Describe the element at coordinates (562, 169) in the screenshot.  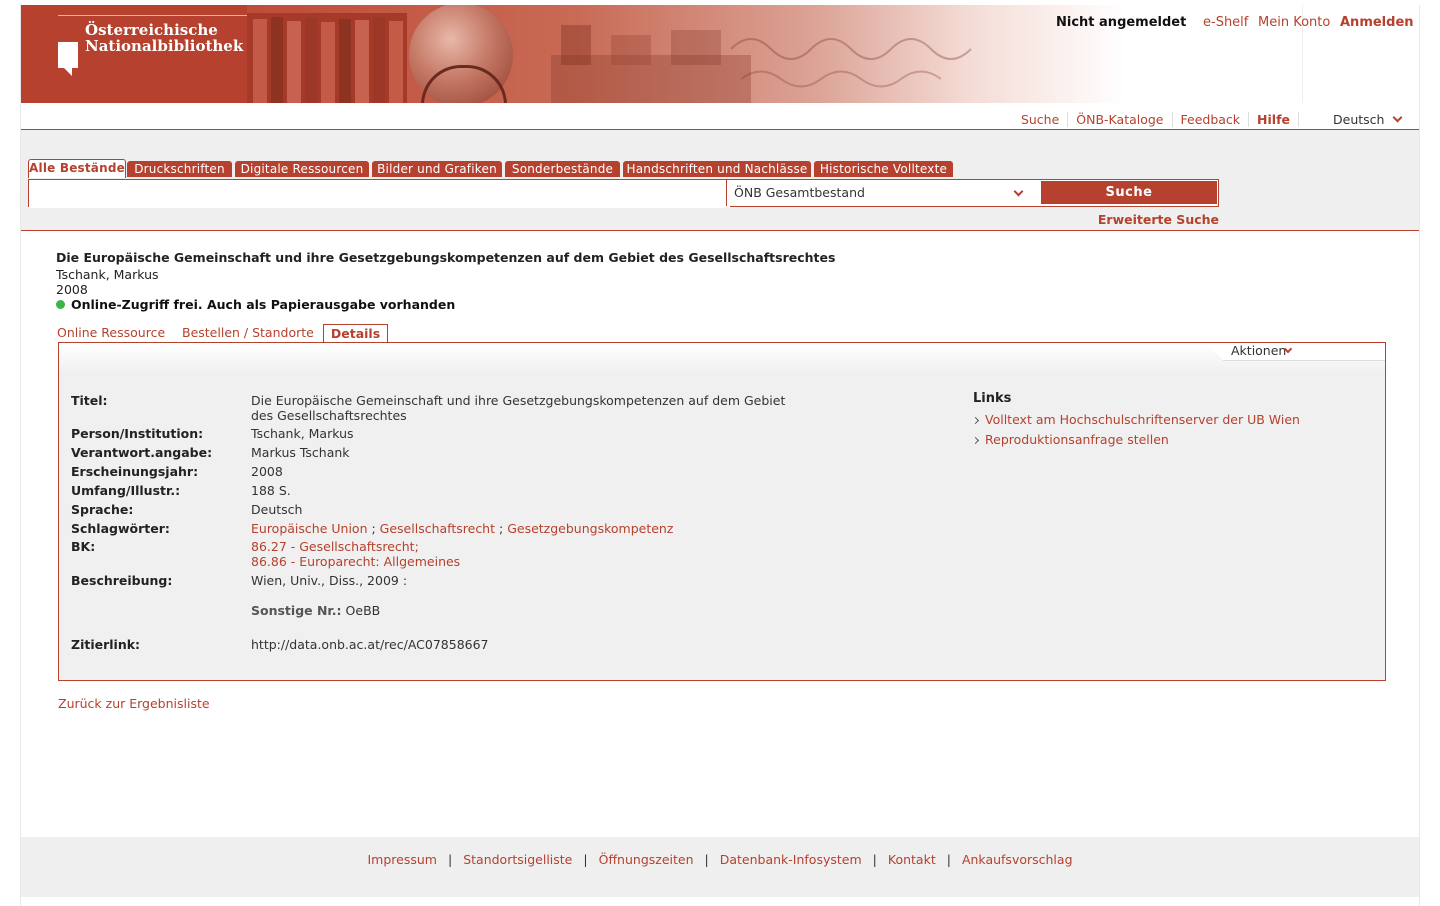
I see `tab-sonderbestaende: Sonderbestände` at that location.